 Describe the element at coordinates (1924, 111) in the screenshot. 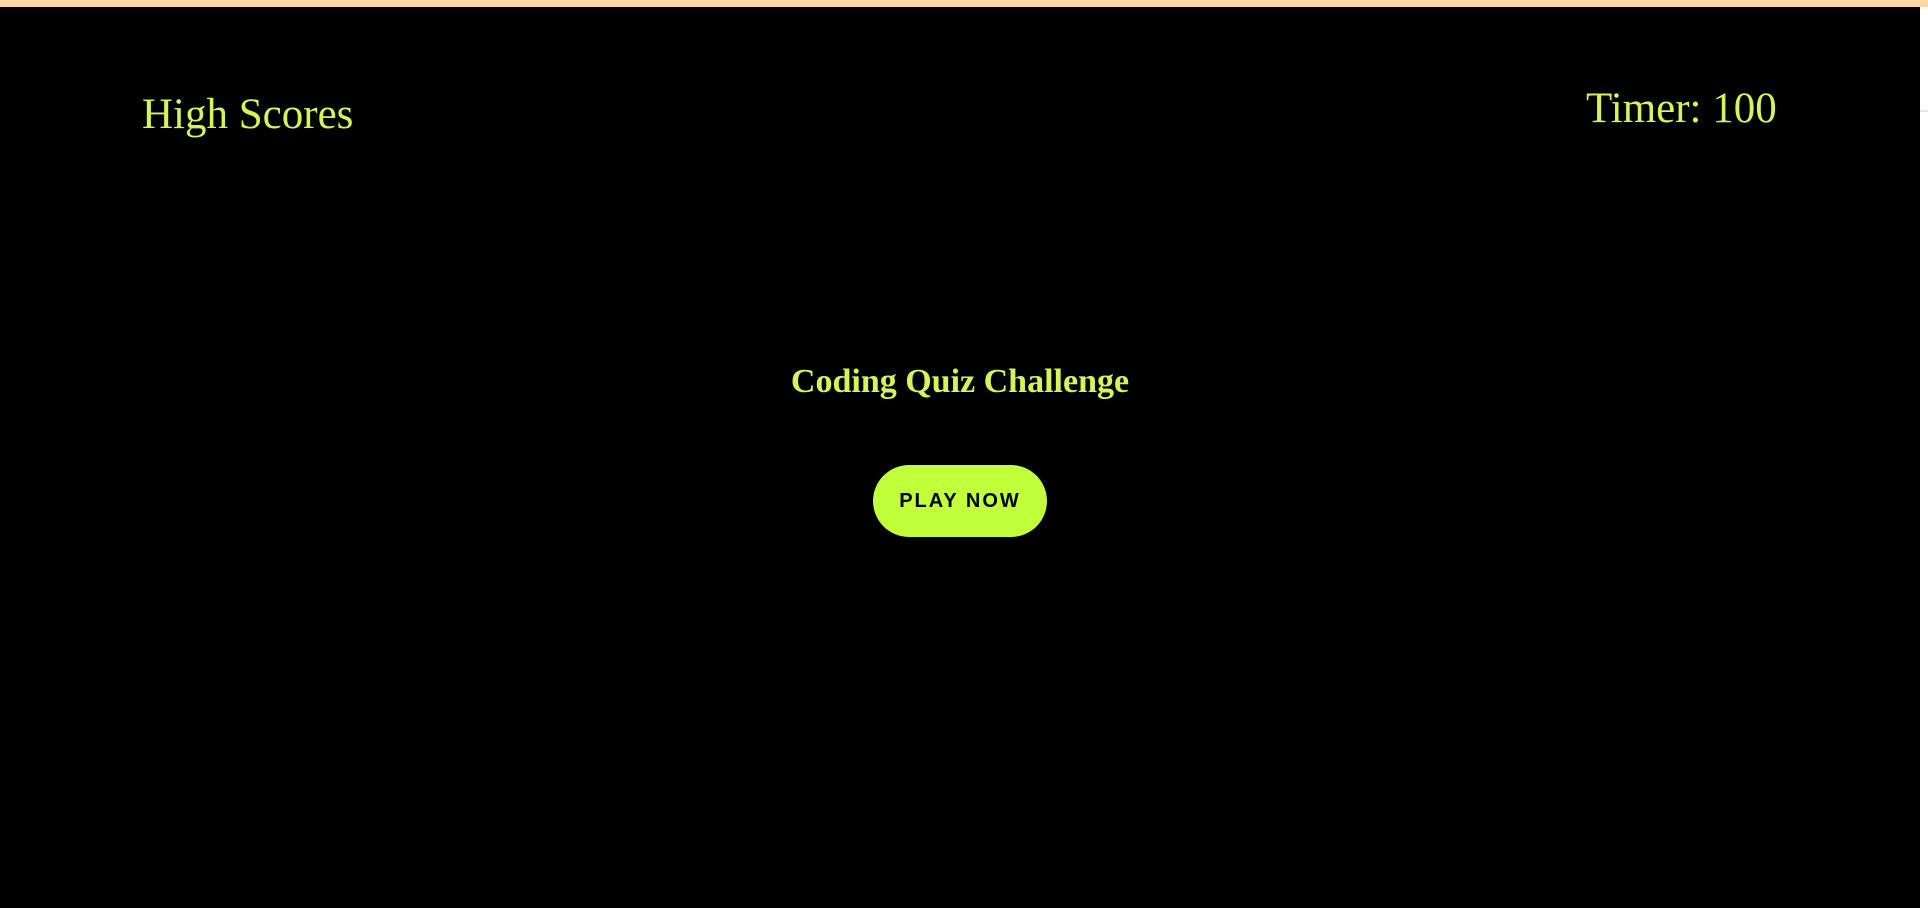

I see `window-edge-divider` at that location.